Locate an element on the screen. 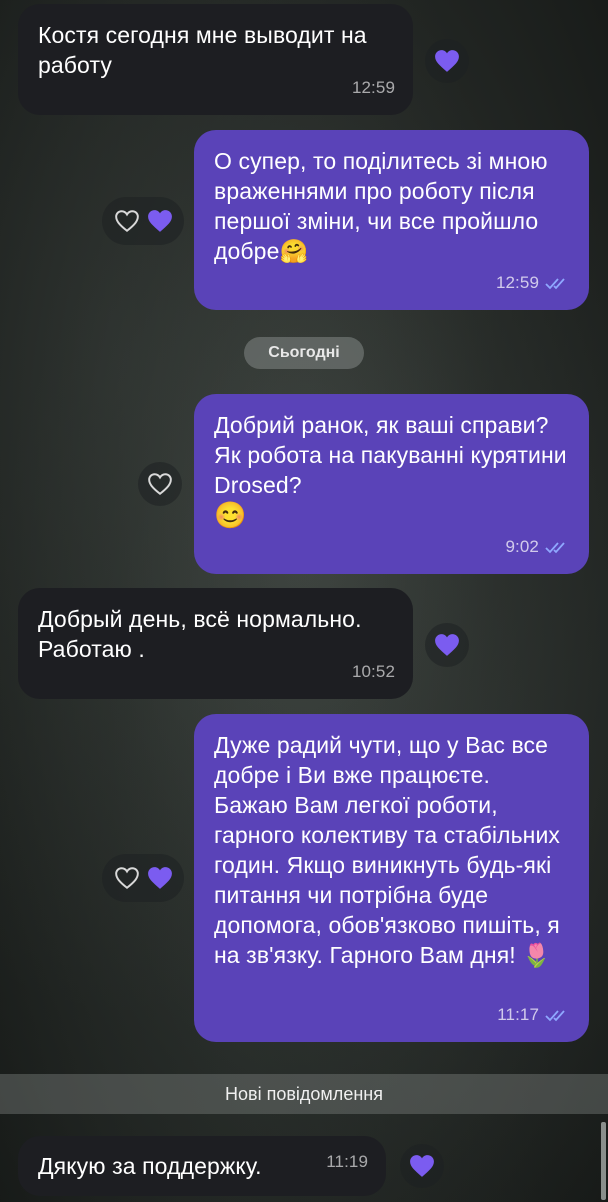  message-time: 11:19 is located at coordinates (347, 1161).